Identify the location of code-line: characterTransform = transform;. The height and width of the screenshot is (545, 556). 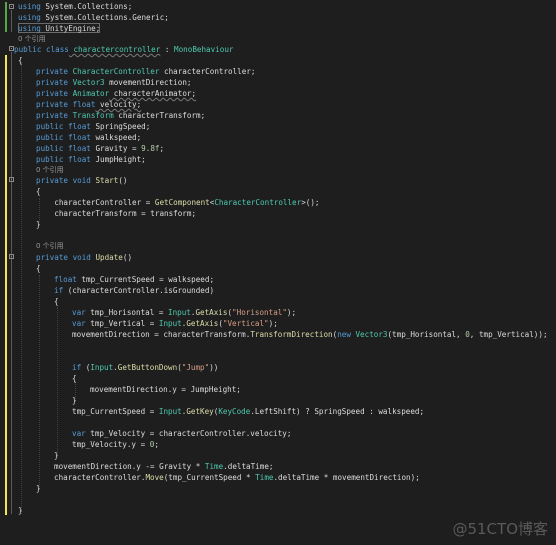
(116, 213).